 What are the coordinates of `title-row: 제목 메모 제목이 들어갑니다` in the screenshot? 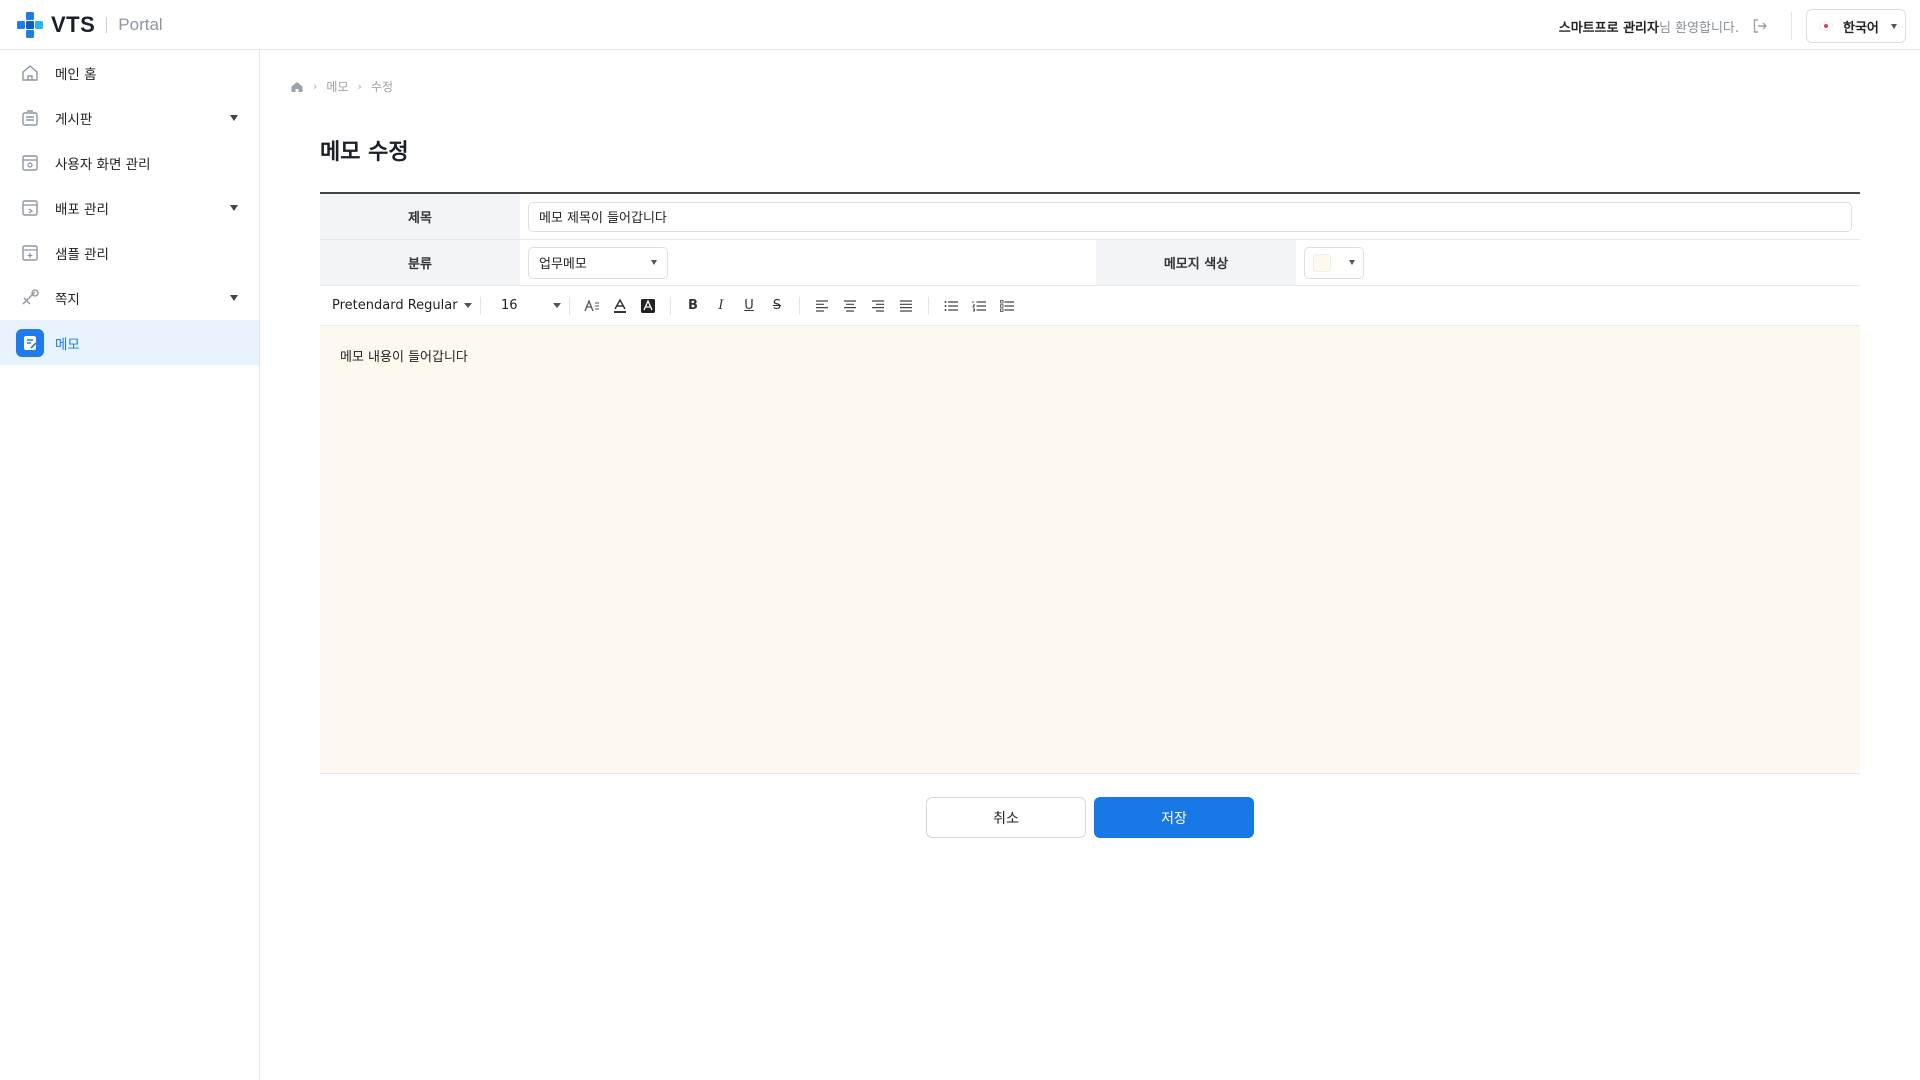 It's located at (1090, 217).